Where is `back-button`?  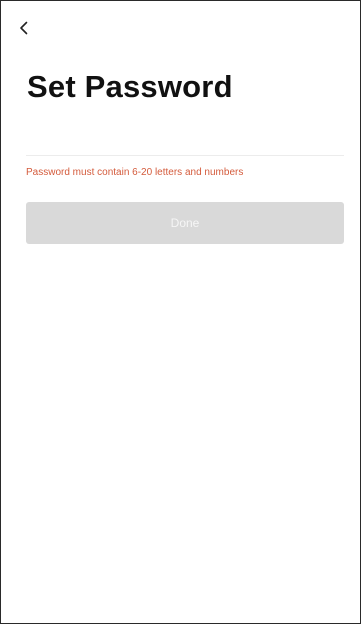 back-button is located at coordinates (24, 28).